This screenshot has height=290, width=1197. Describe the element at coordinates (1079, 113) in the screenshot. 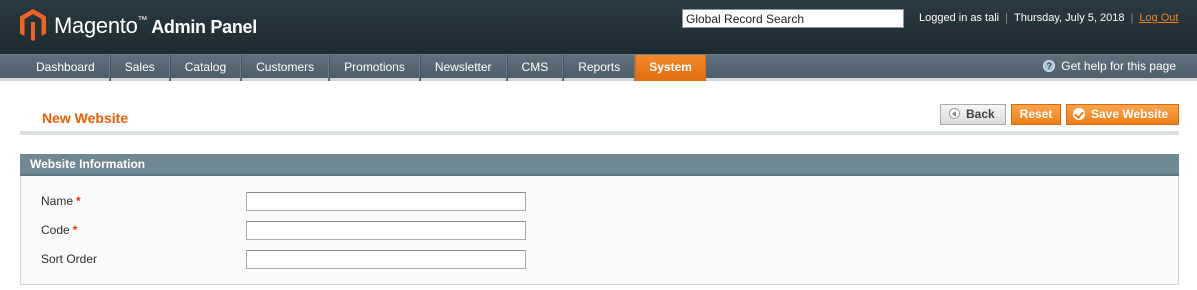

I see `checkmark-icon` at that location.